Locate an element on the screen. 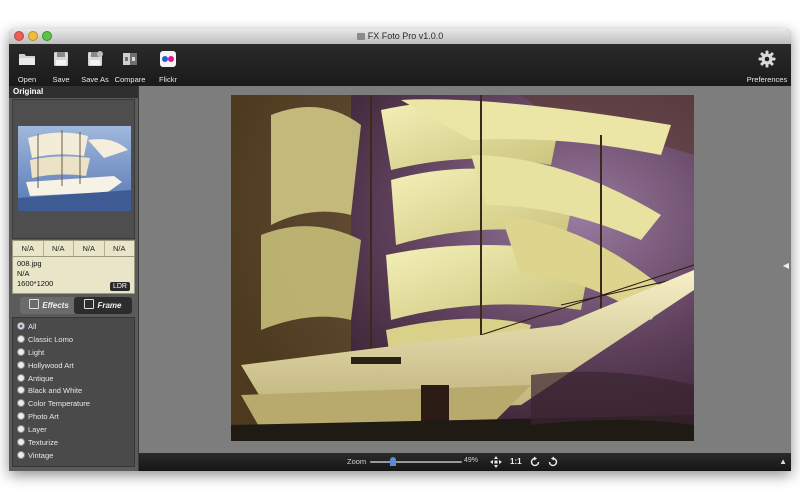 The image size is (800, 500). effect-option-classic-lomo: Classic Lomo is located at coordinates (73, 340).